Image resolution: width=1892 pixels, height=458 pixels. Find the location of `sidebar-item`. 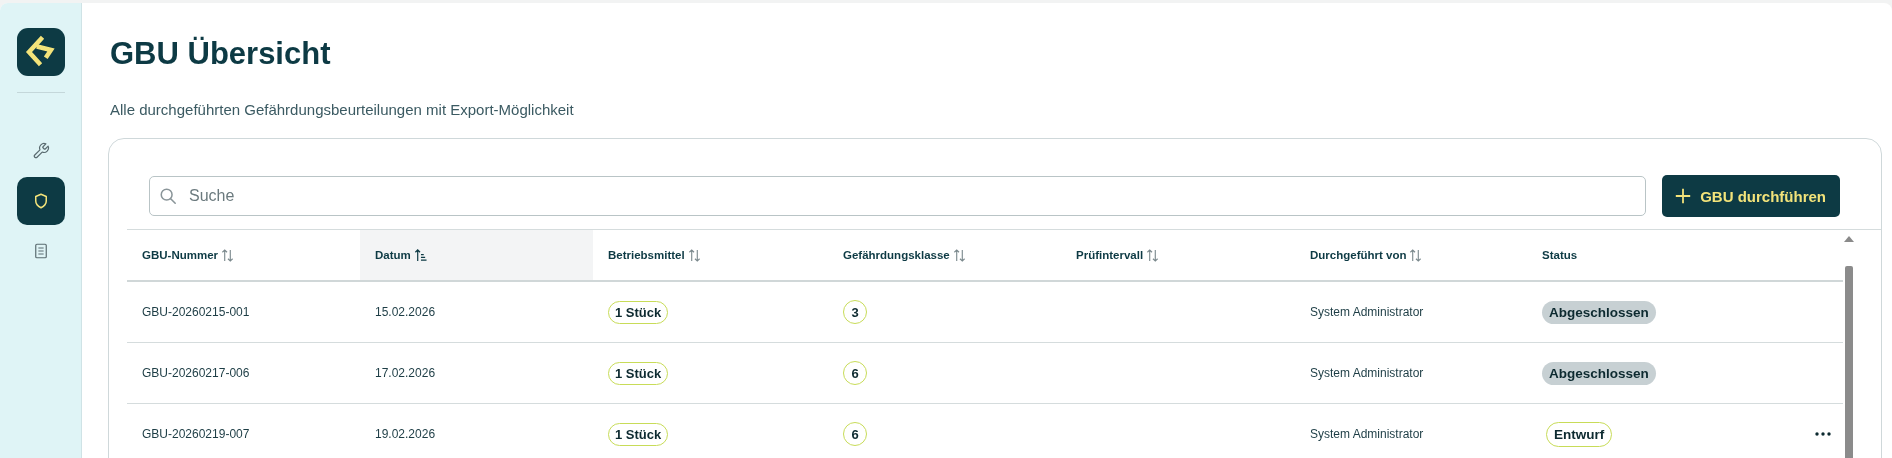

sidebar-item is located at coordinates (40, 201).